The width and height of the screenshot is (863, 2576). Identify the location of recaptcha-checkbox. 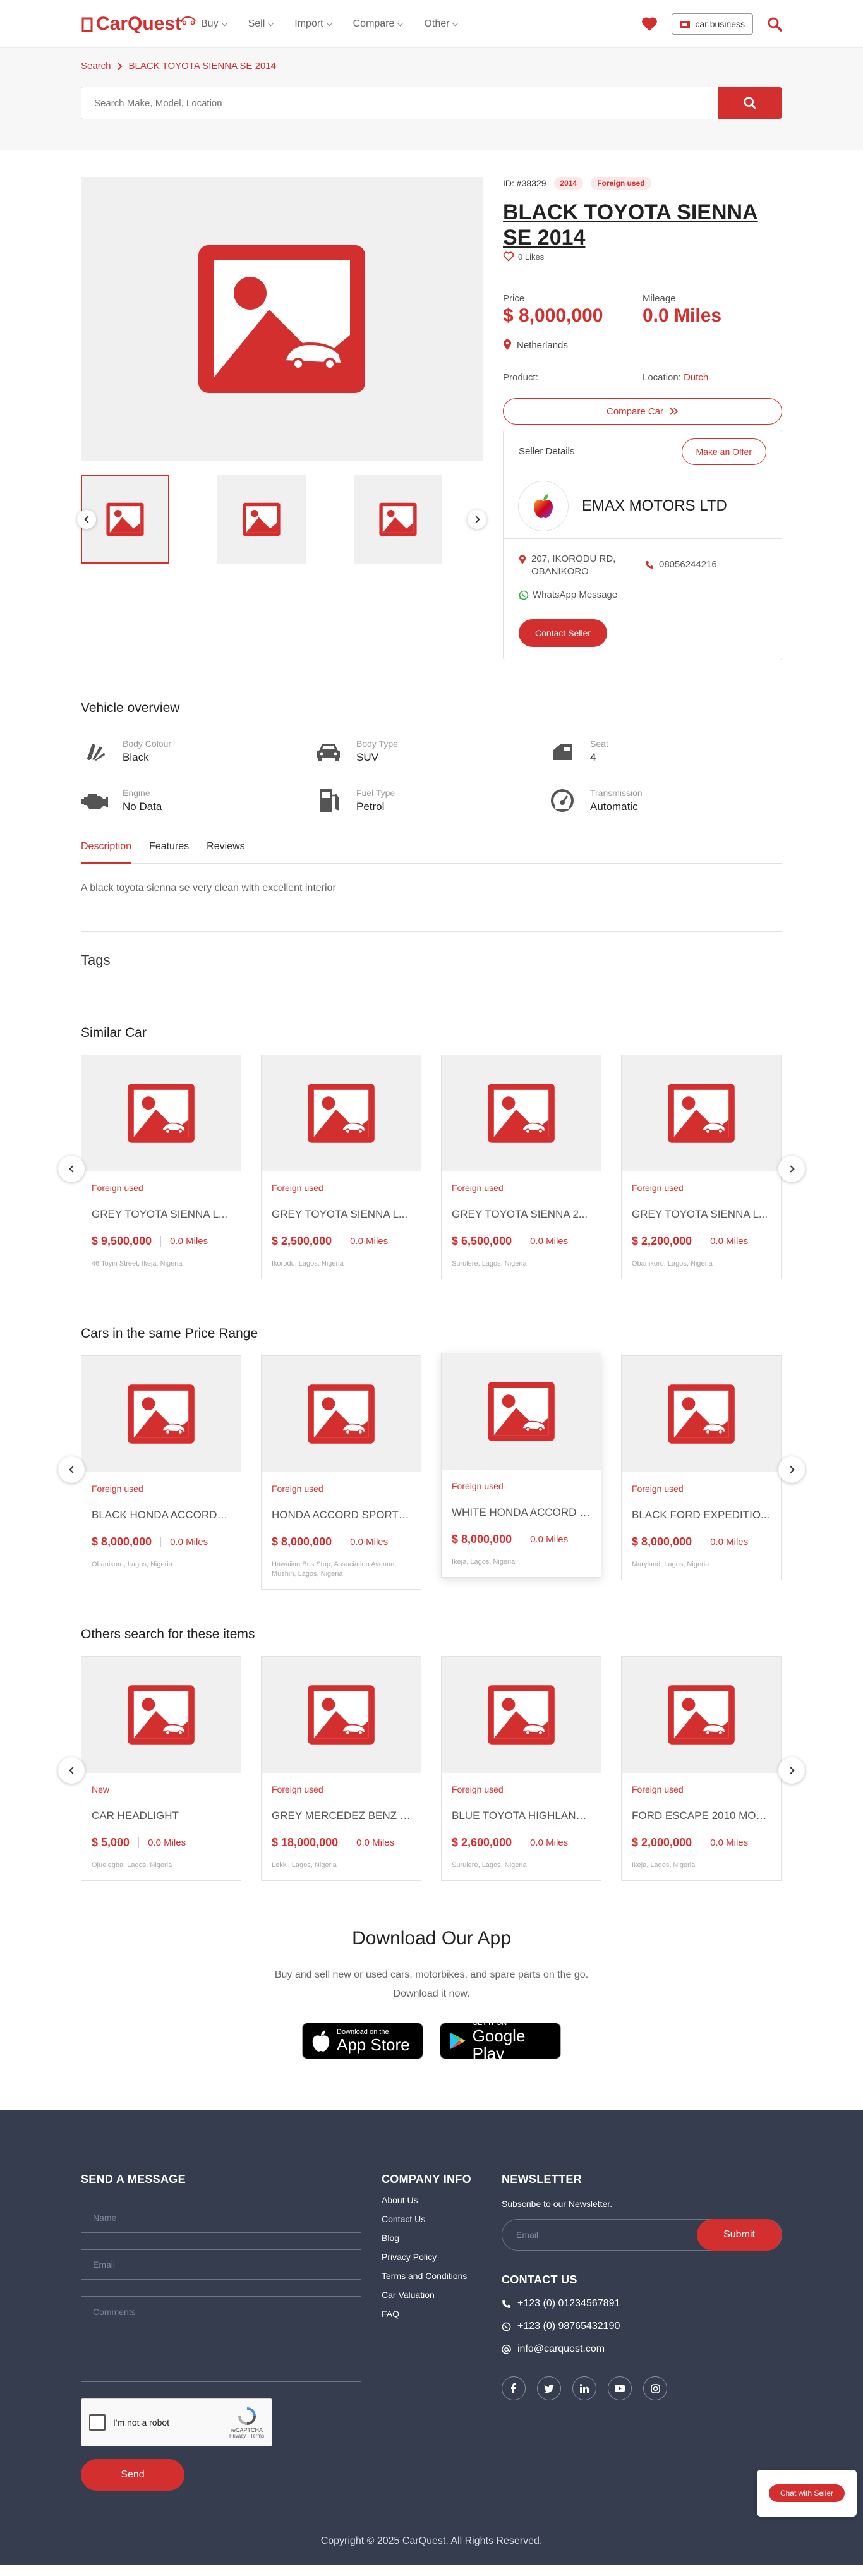
(97, 2422).